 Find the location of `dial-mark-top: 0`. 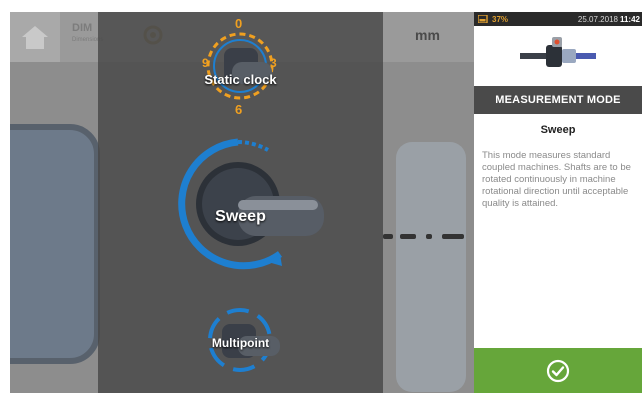

dial-mark-top: 0 is located at coordinates (239, 23).